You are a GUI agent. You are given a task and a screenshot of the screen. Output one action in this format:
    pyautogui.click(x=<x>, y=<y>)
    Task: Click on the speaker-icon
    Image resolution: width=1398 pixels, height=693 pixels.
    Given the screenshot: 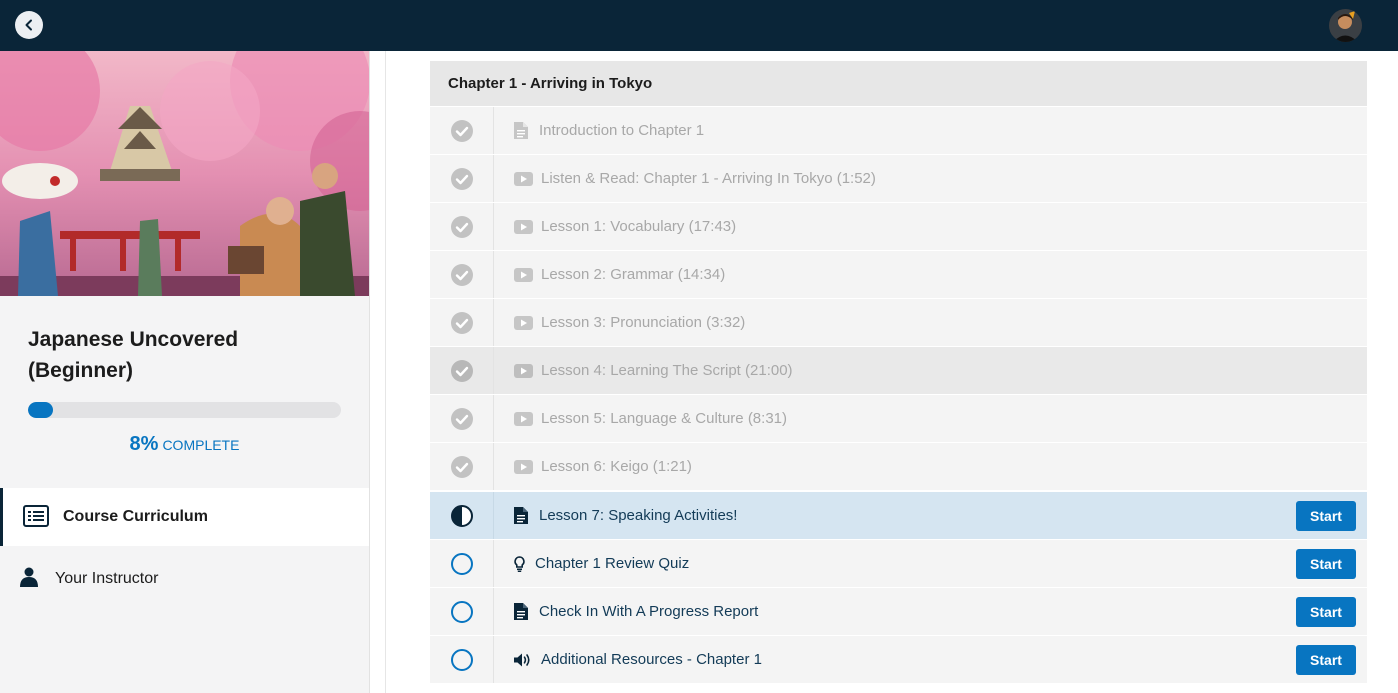 What is the action you would take?
    pyautogui.click(x=523, y=659)
    